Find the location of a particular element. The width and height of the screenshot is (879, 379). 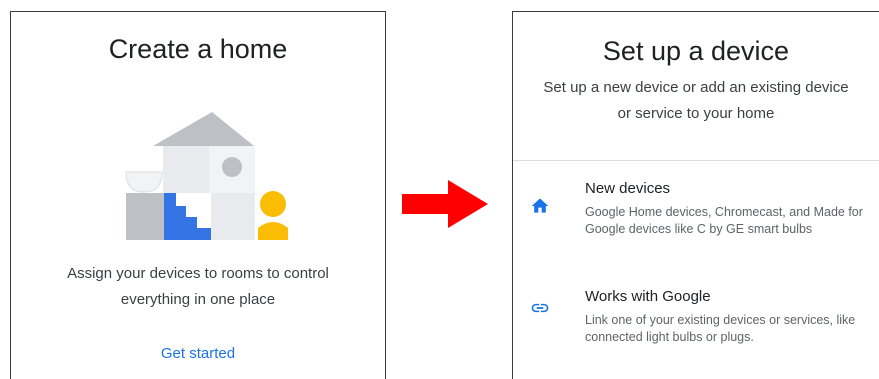

page-title: Set up a device is located at coordinates (696, 51).